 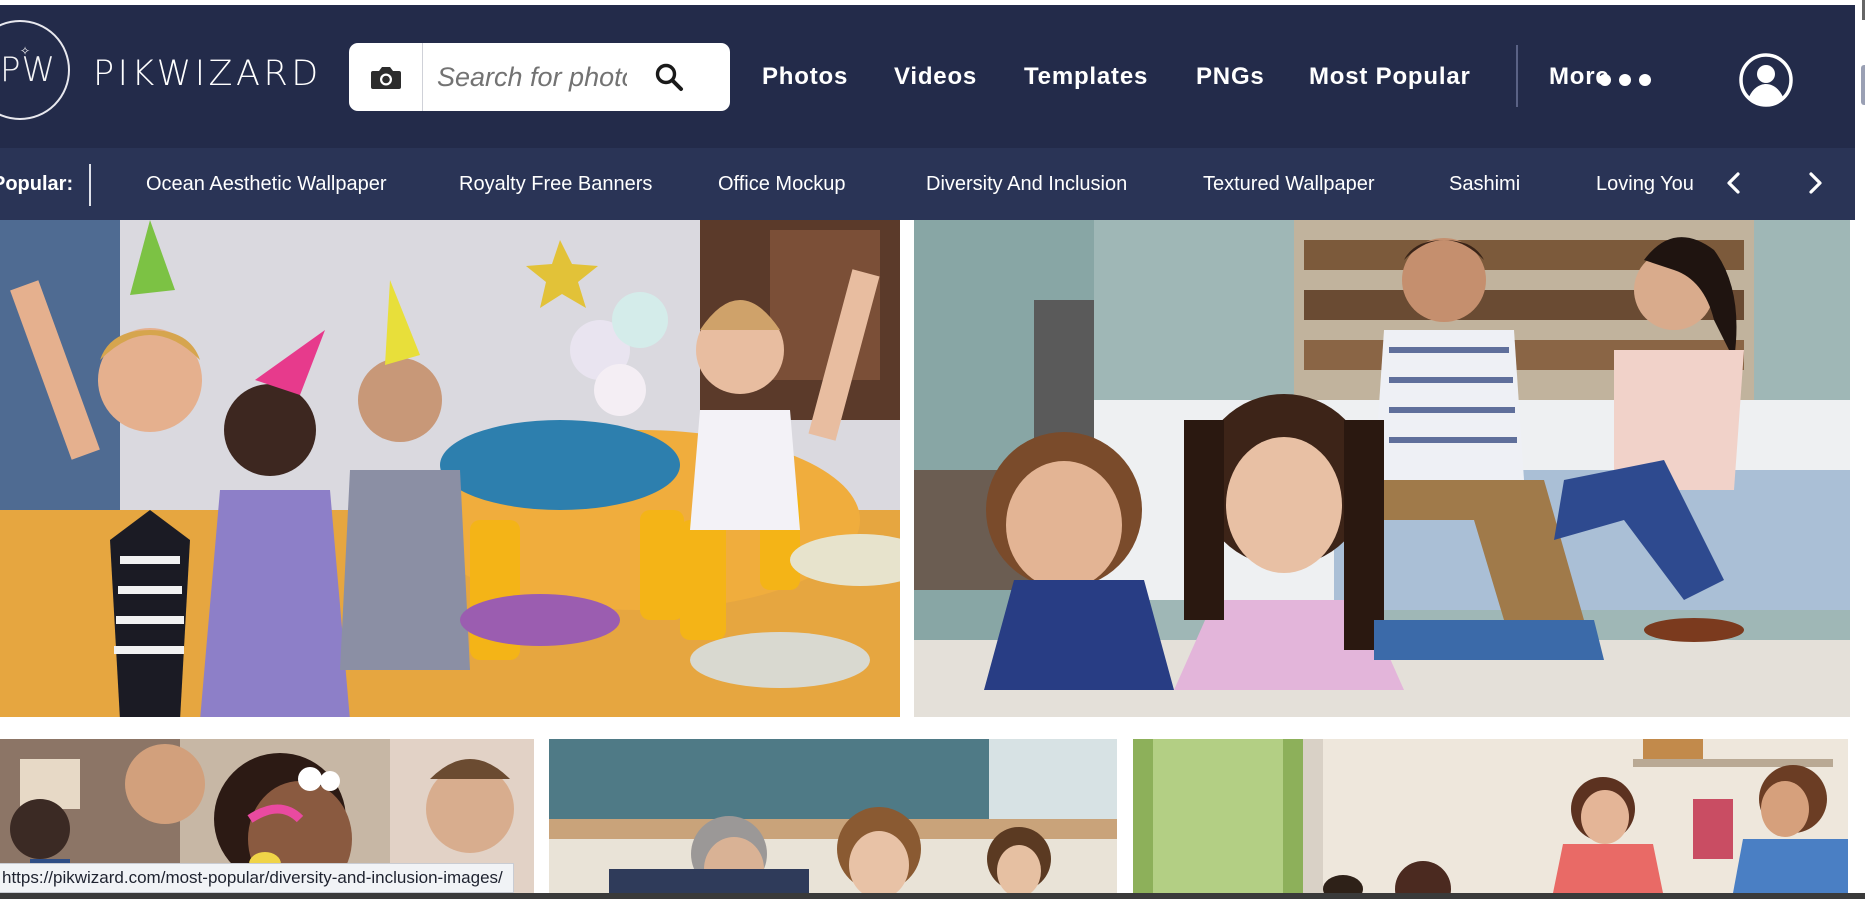 I want to click on logo-wordmark: PIKWIZARD, so click(x=207, y=74).